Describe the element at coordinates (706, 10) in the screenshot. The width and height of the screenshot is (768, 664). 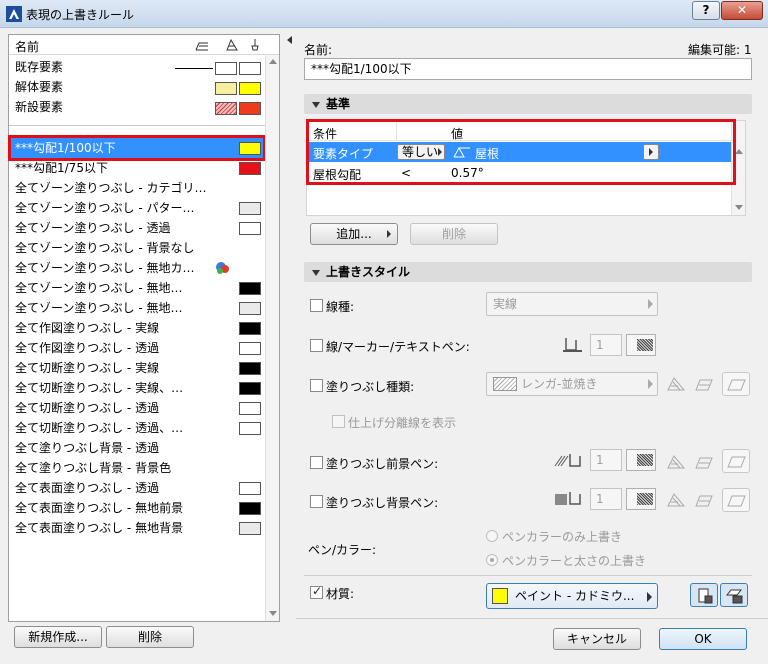
I see `help-button: ?` at that location.